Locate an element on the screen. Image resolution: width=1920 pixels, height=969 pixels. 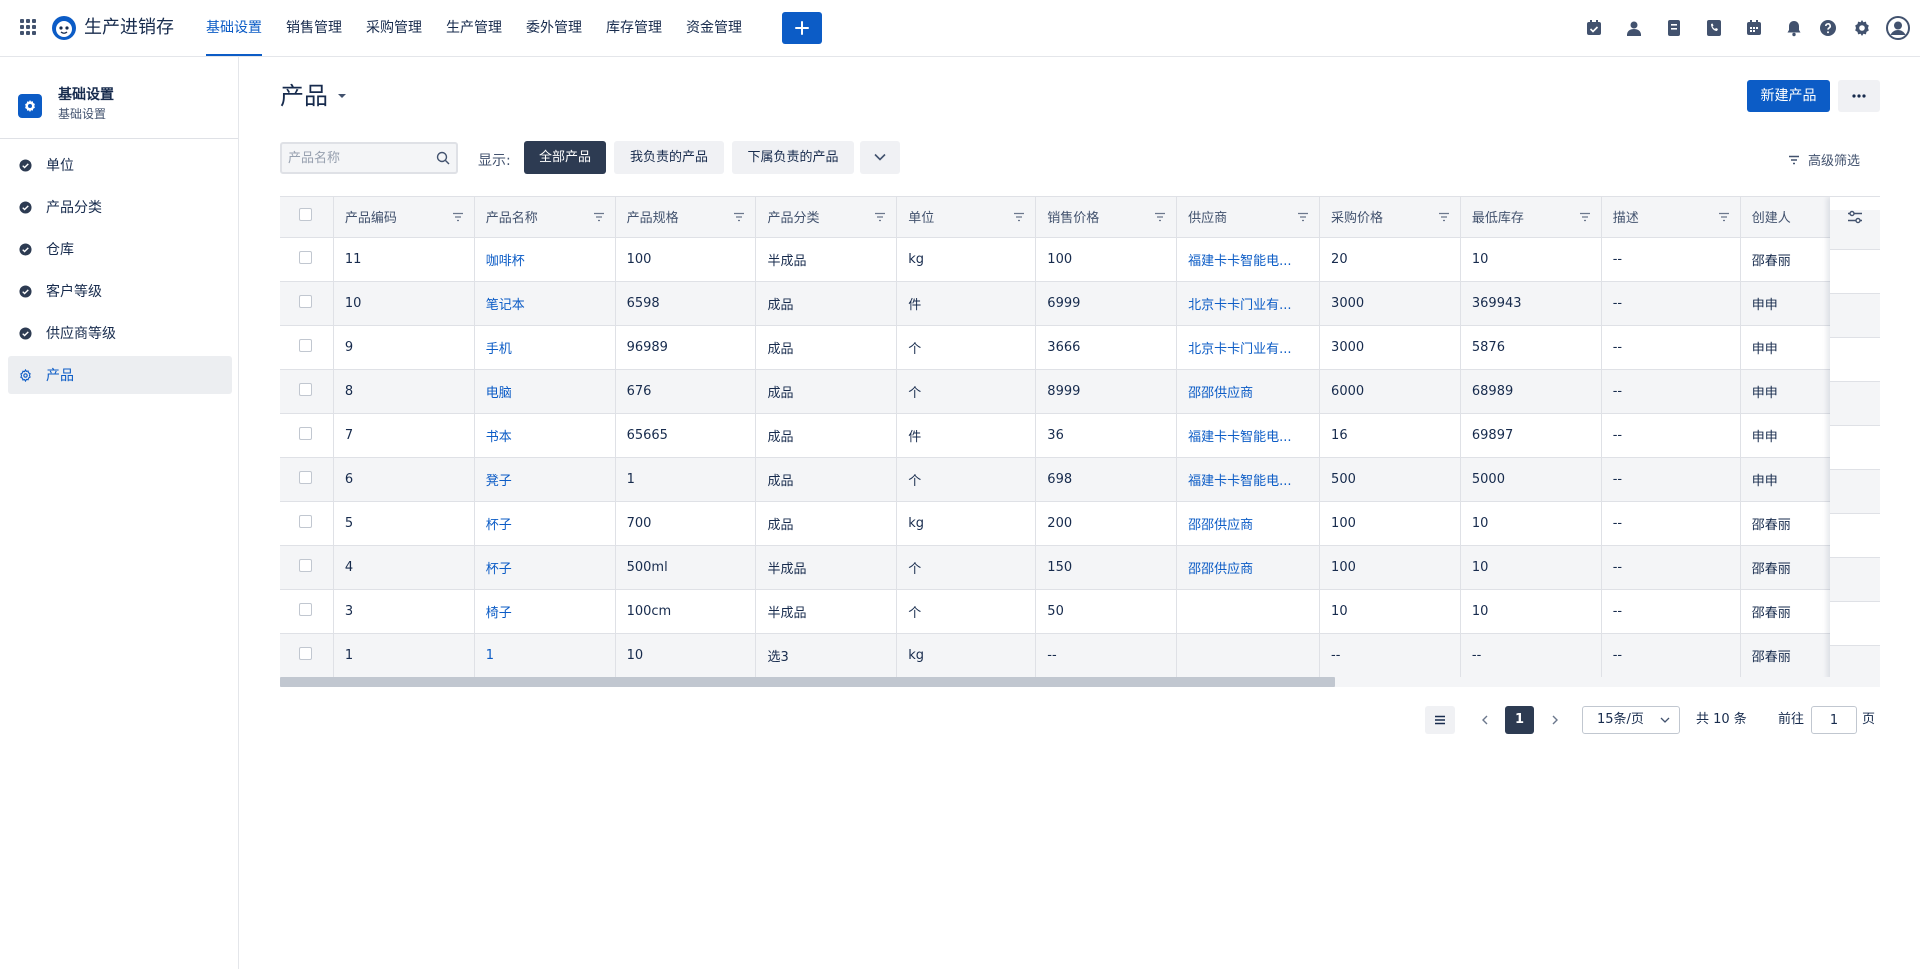
filter-my-products: 我负责的产品 is located at coordinates (669, 157).